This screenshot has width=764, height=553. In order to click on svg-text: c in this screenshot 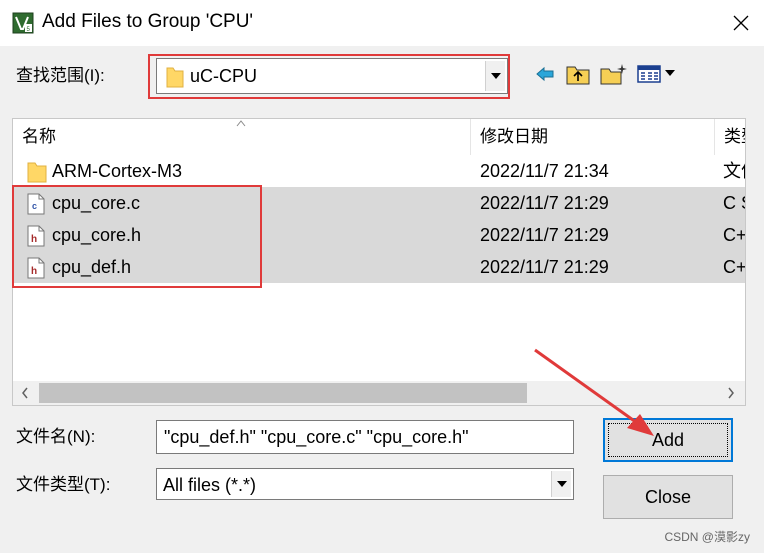, I will do `click(34, 206)`.